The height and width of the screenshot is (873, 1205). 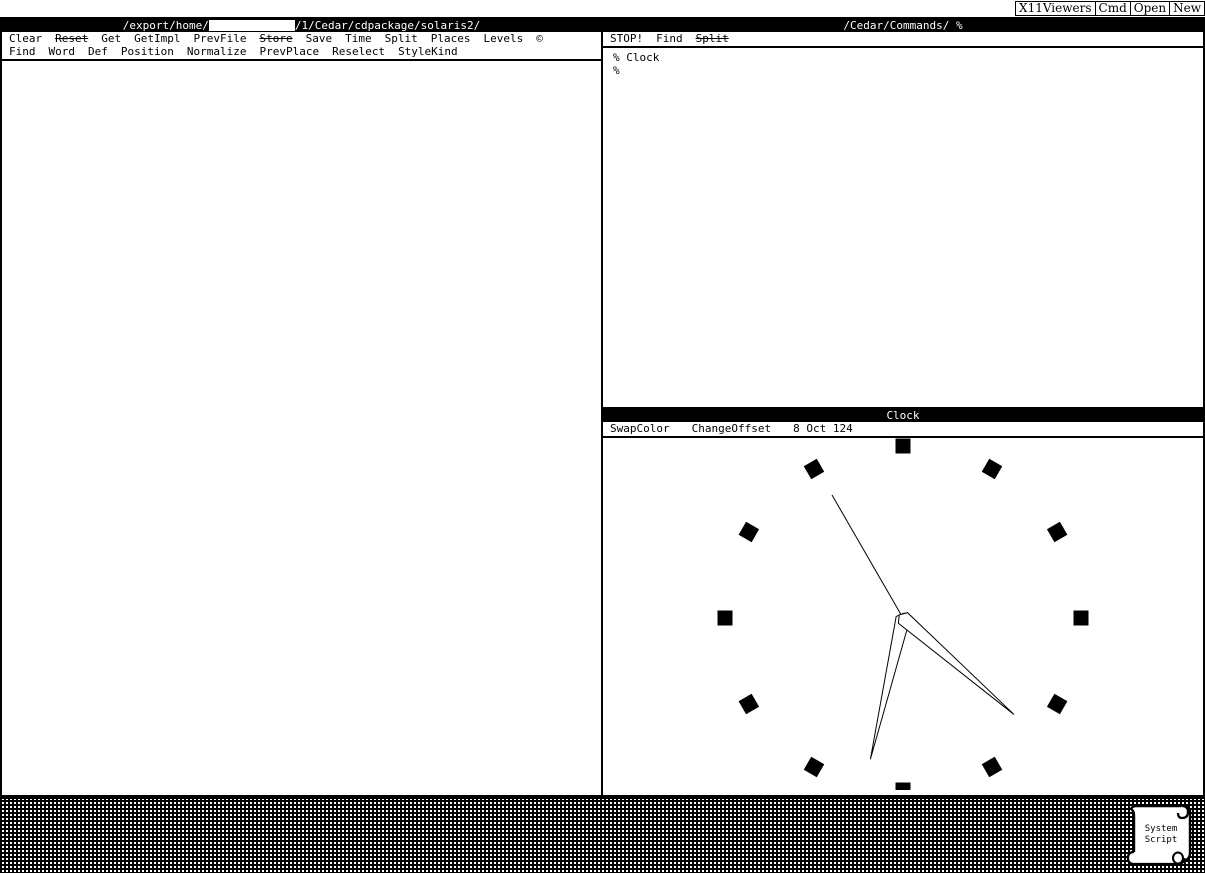 What do you see at coordinates (62, 51) in the screenshot?
I see `file-menu-item-word: Word` at bounding box center [62, 51].